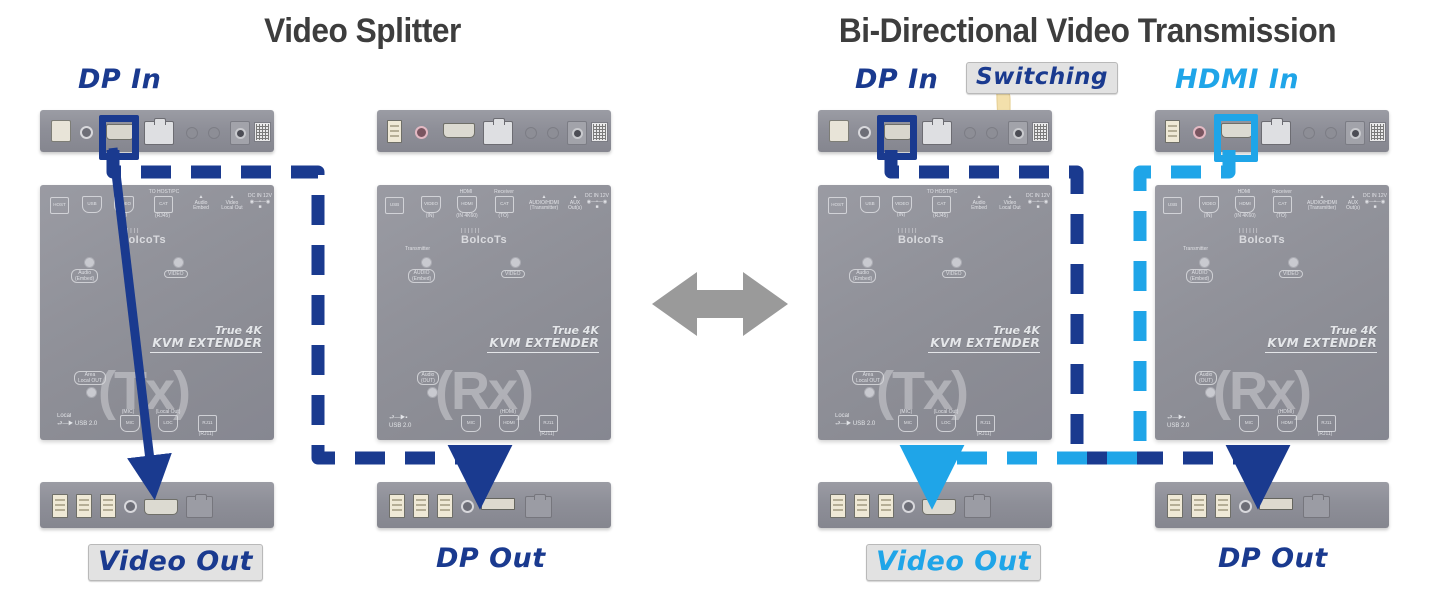 This screenshot has height=596, width=1450. I want to click on hdmi-out-icon: HDMI, so click(509, 423).